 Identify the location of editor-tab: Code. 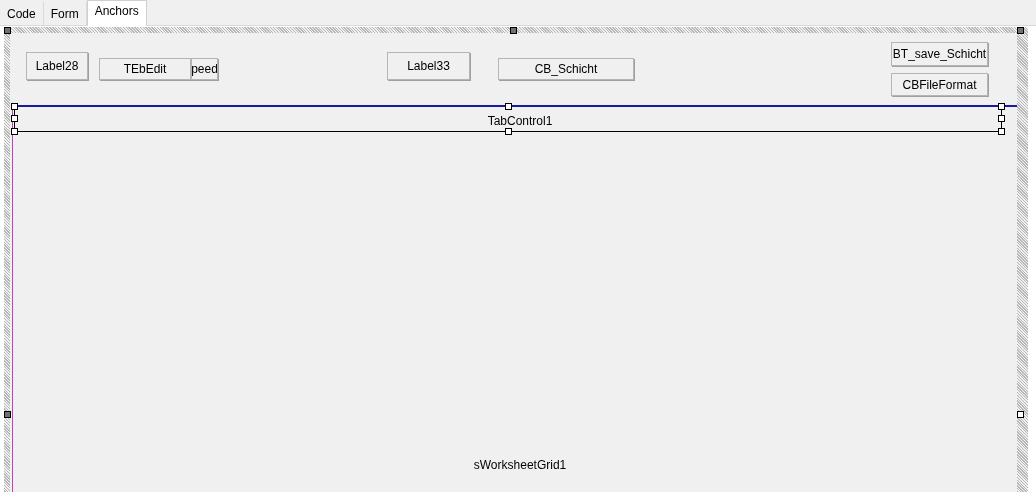
(22, 14).